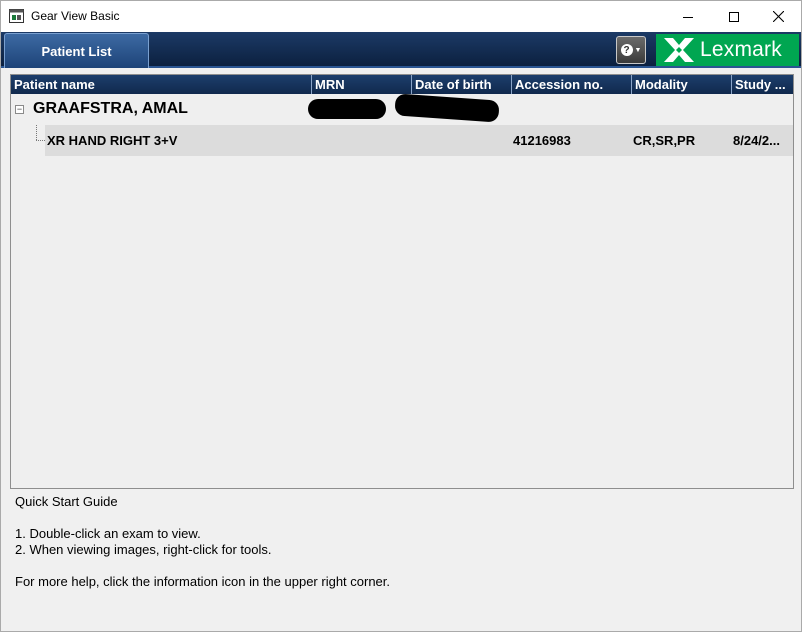 The image size is (802, 632). I want to click on patient-row: − GRAAFSTRA, AMAL, so click(402, 108).